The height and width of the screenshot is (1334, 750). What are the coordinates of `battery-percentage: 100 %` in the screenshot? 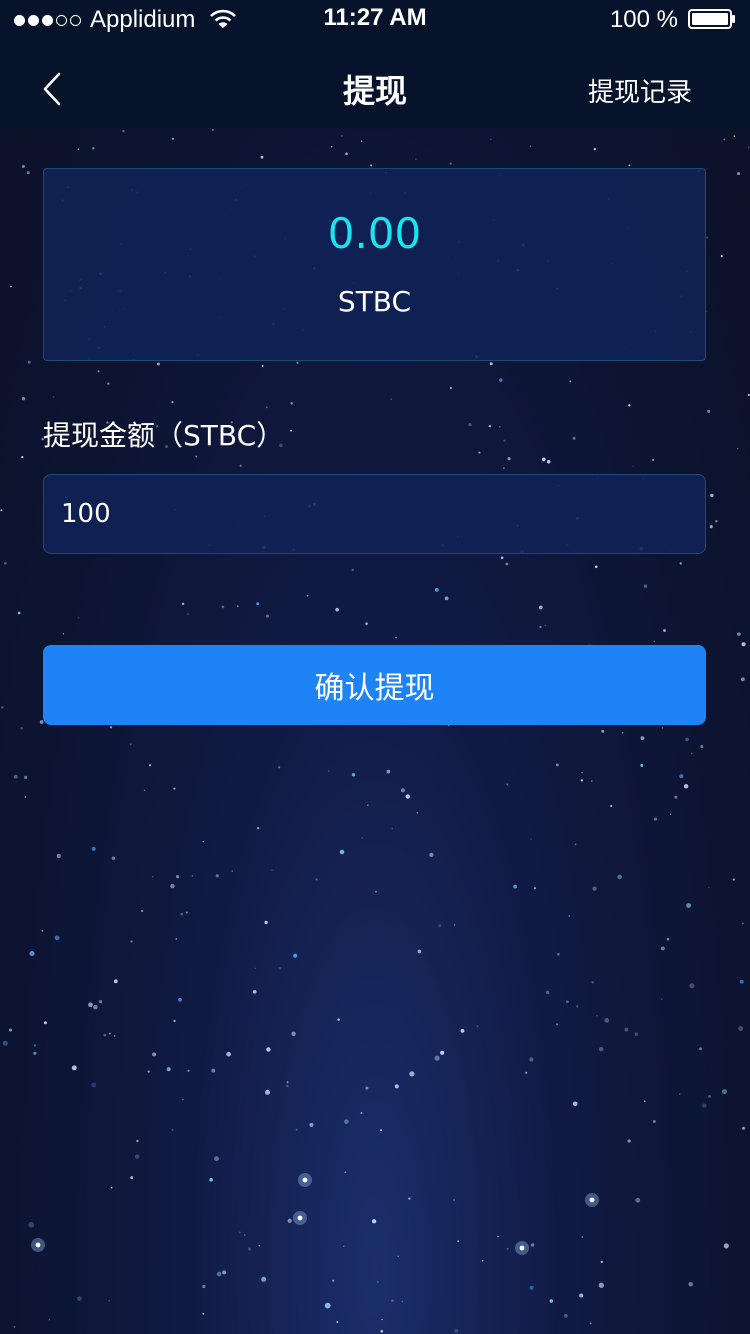 It's located at (643, 19).